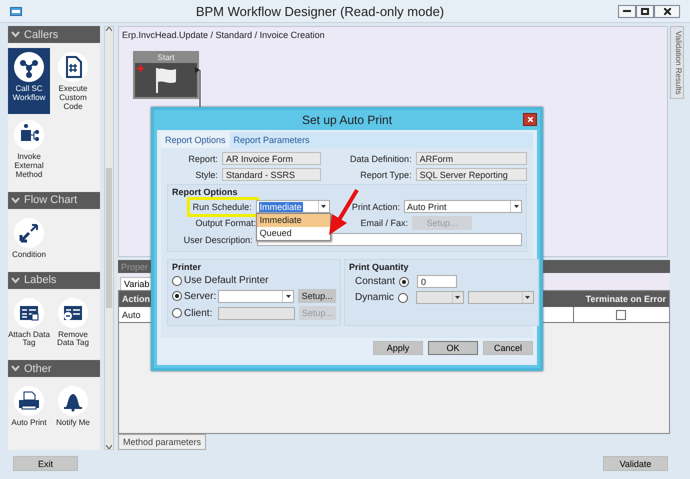 Image resolution: width=690 pixels, height=479 pixels. I want to click on section-title: Callers, so click(41, 34).